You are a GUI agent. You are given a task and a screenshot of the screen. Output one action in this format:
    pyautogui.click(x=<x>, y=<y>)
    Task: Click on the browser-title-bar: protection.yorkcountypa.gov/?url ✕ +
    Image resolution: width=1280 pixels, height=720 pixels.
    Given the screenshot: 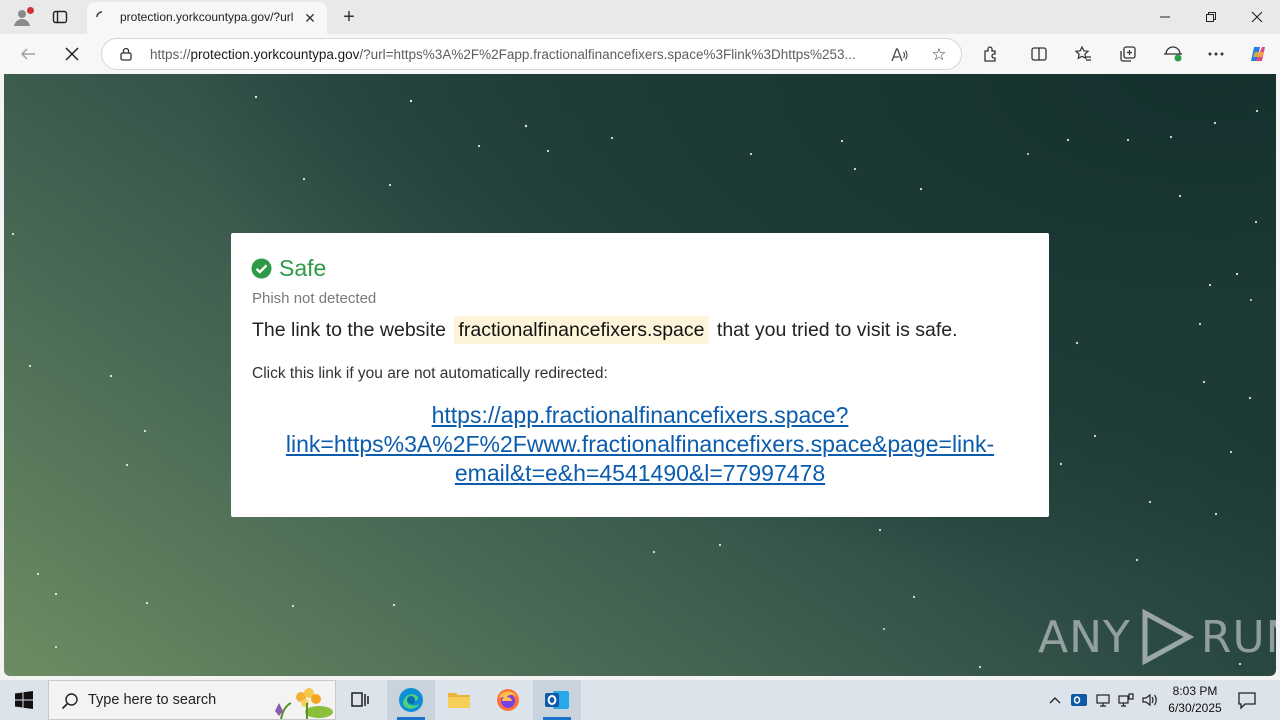 What is the action you would take?
    pyautogui.click(x=640, y=17)
    